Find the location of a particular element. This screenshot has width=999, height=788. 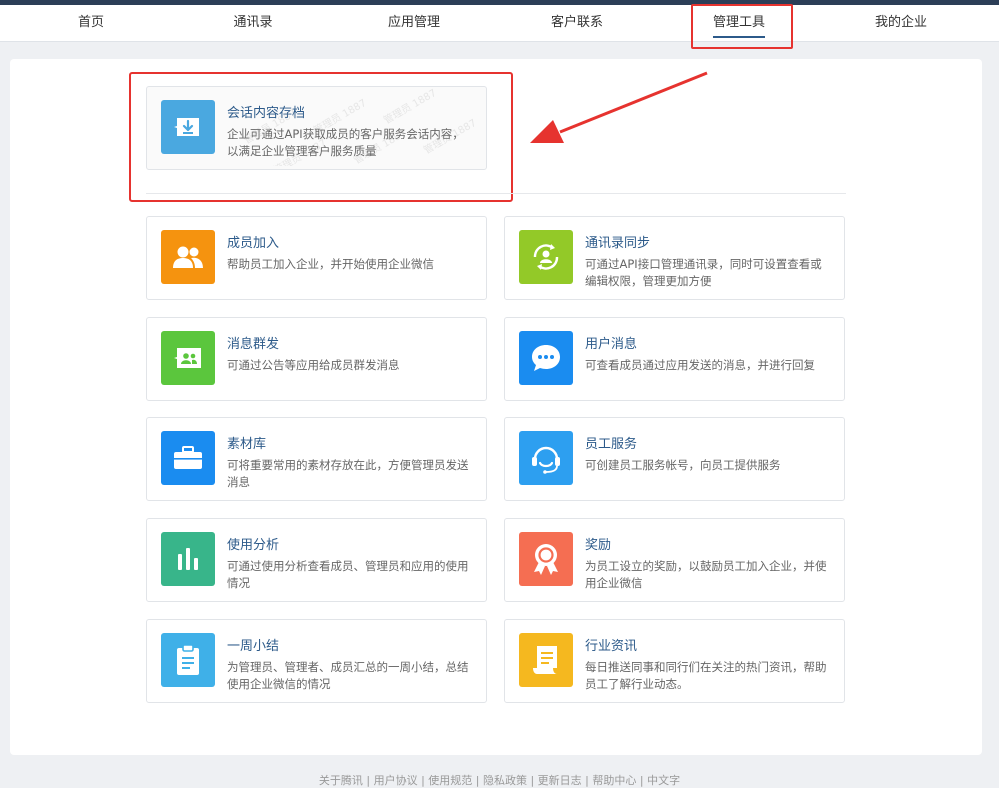

top-nav: 首页 通讯录 应用管理 客户联系 管理工具 我的企业 is located at coordinates (499, 23).